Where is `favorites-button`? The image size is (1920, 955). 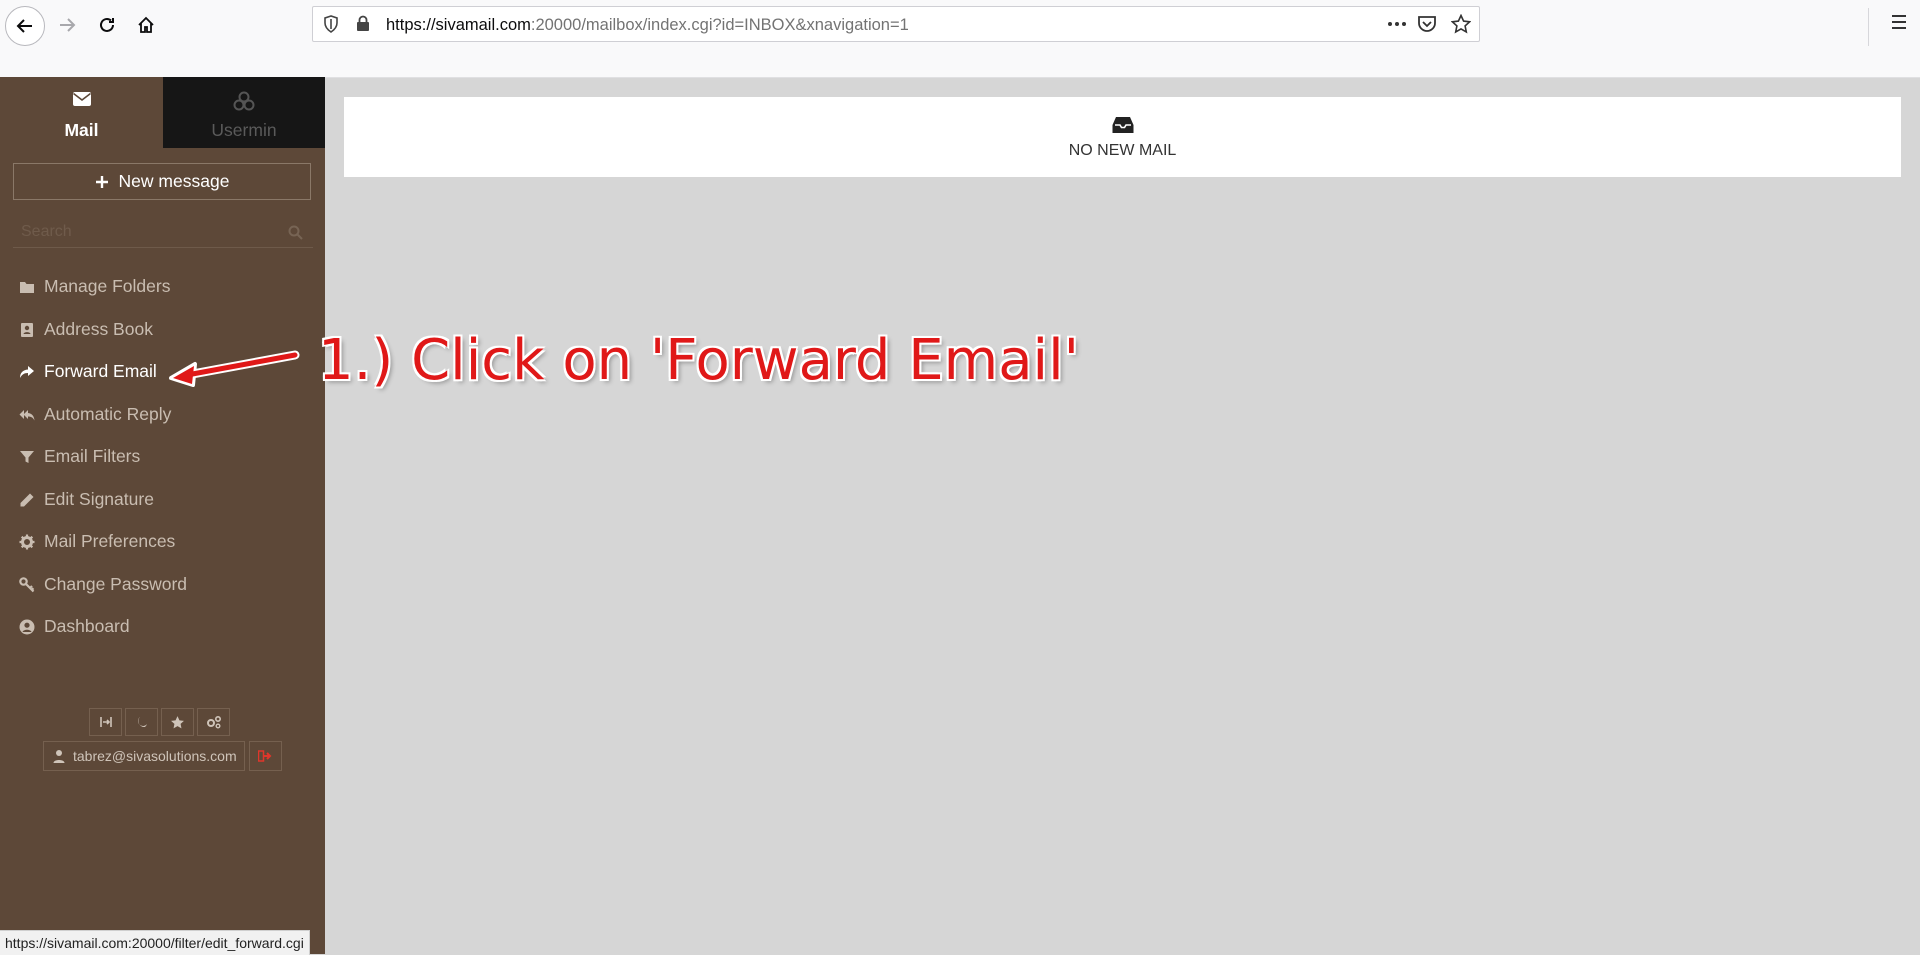 favorites-button is located at coordinates (177, 722).